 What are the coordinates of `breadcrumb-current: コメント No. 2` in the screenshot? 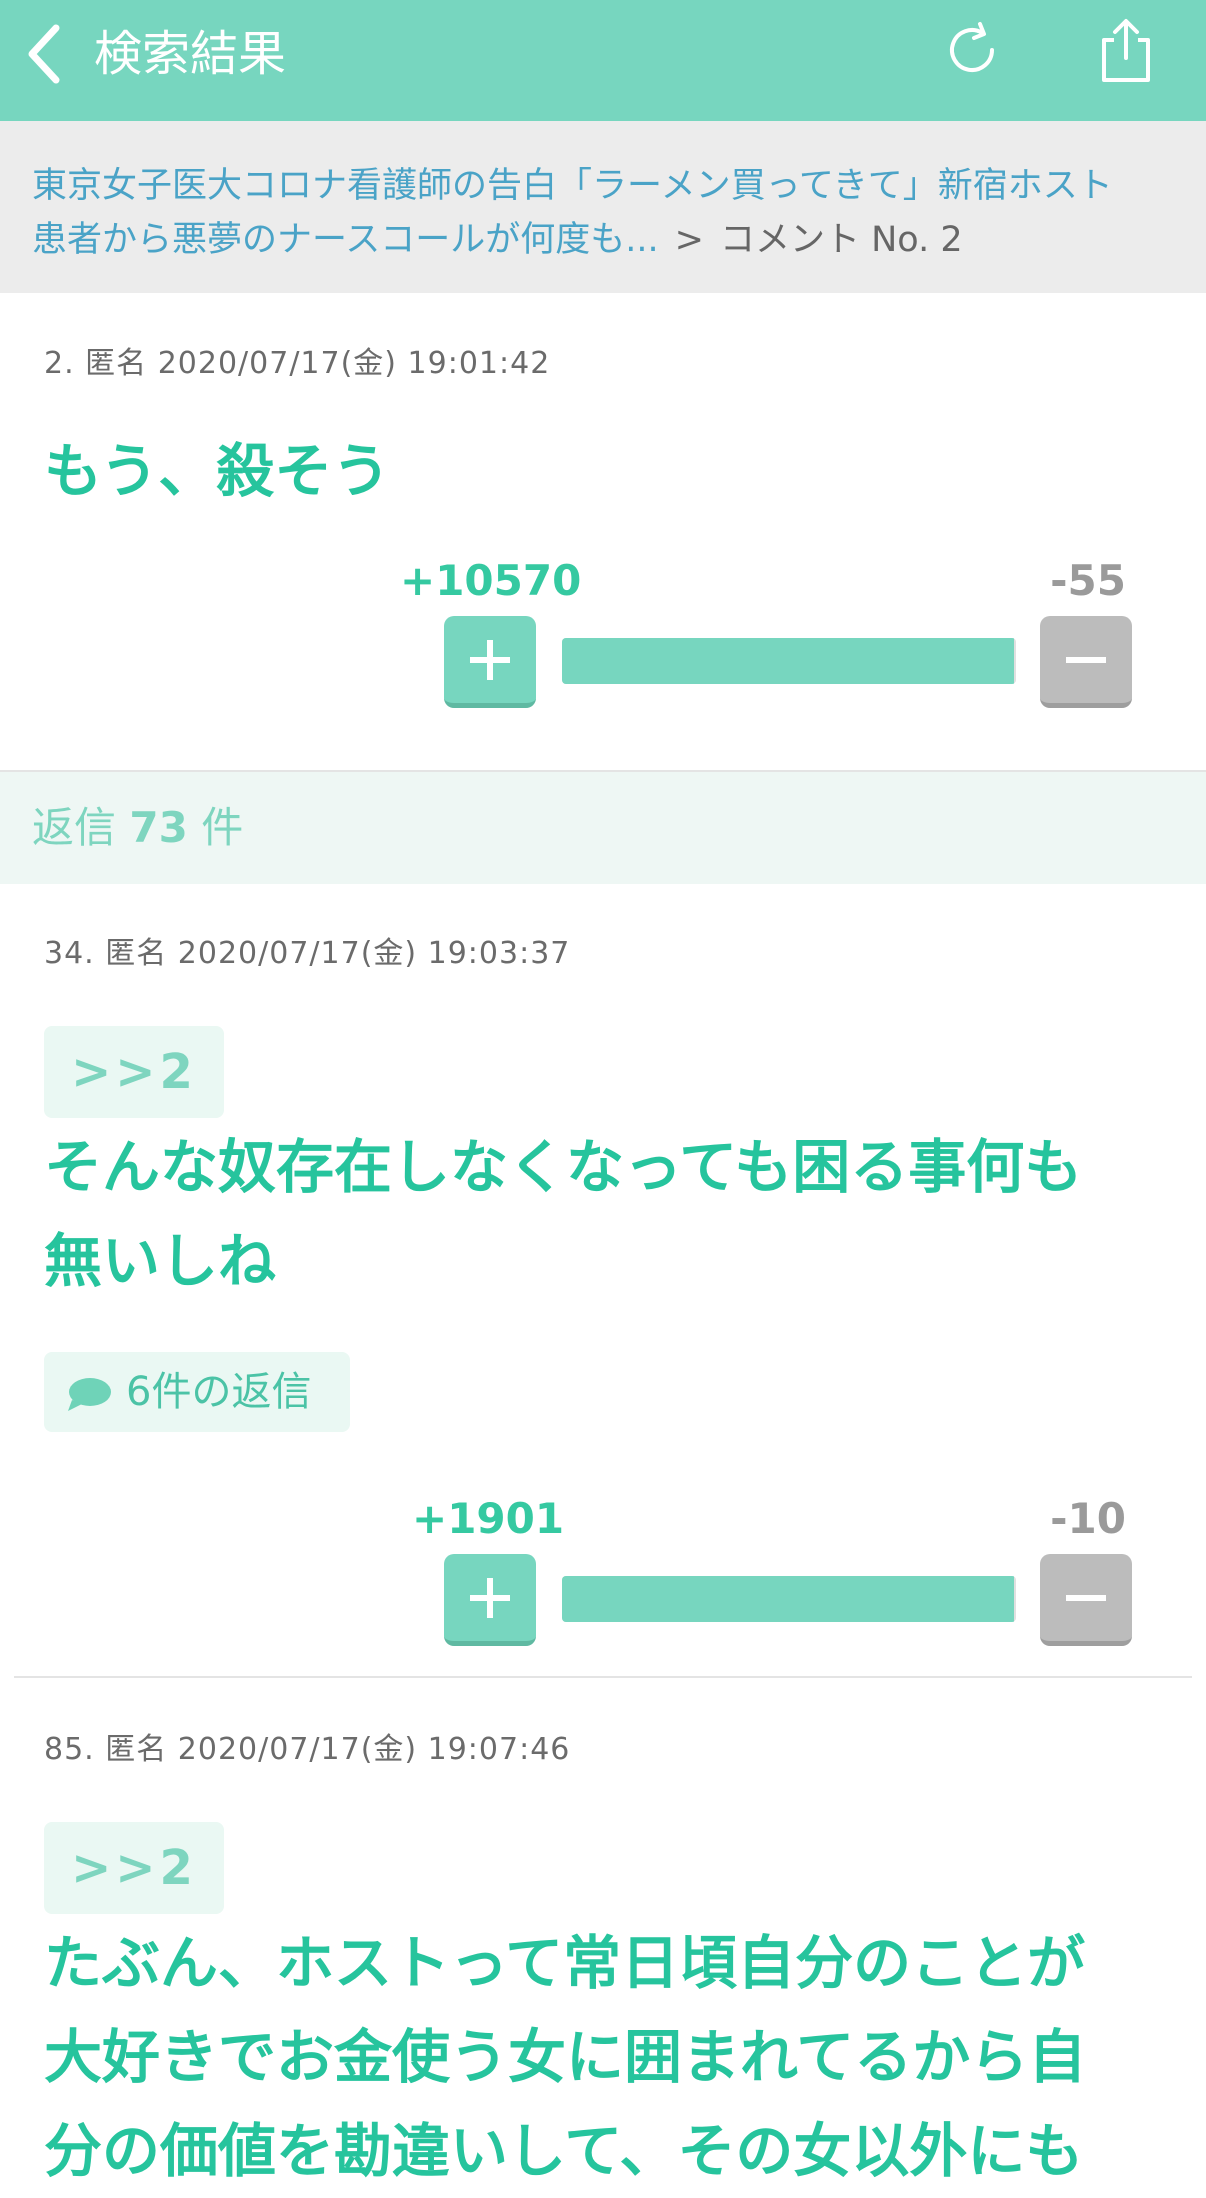 It's located at (841, 240).